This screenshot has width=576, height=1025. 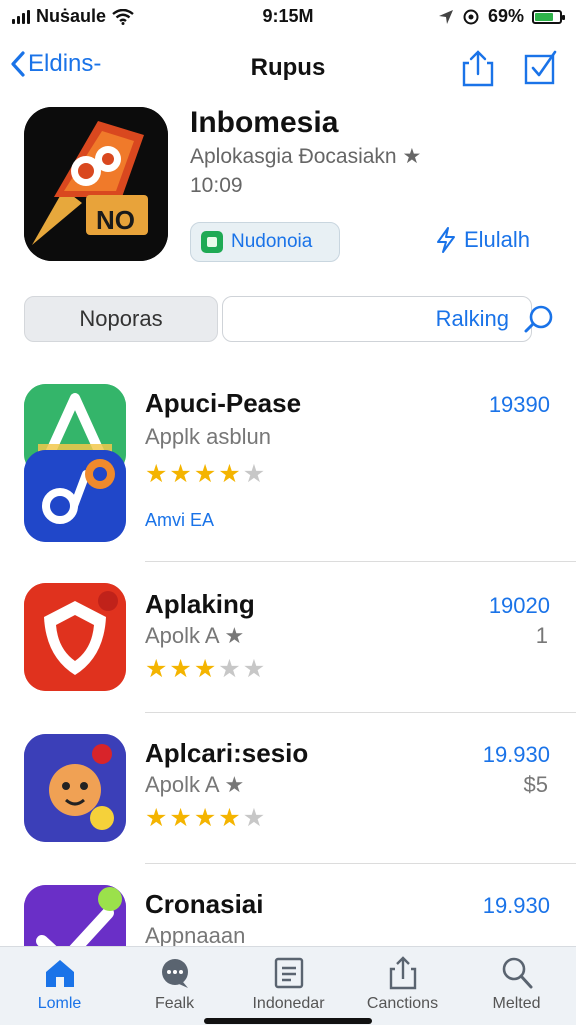 I want to click on battery-percent: 69%, so click(x=505, y=16).